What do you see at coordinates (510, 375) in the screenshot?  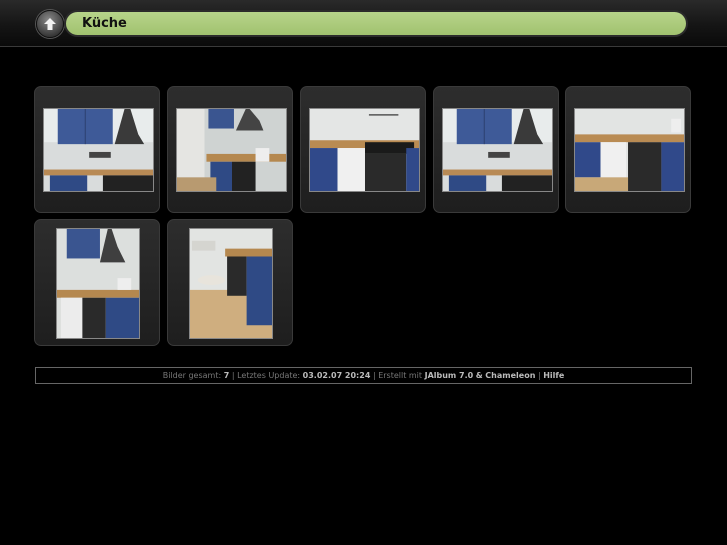 I see `chameleon-link: Chameleon` at bounding box center [510, 375].